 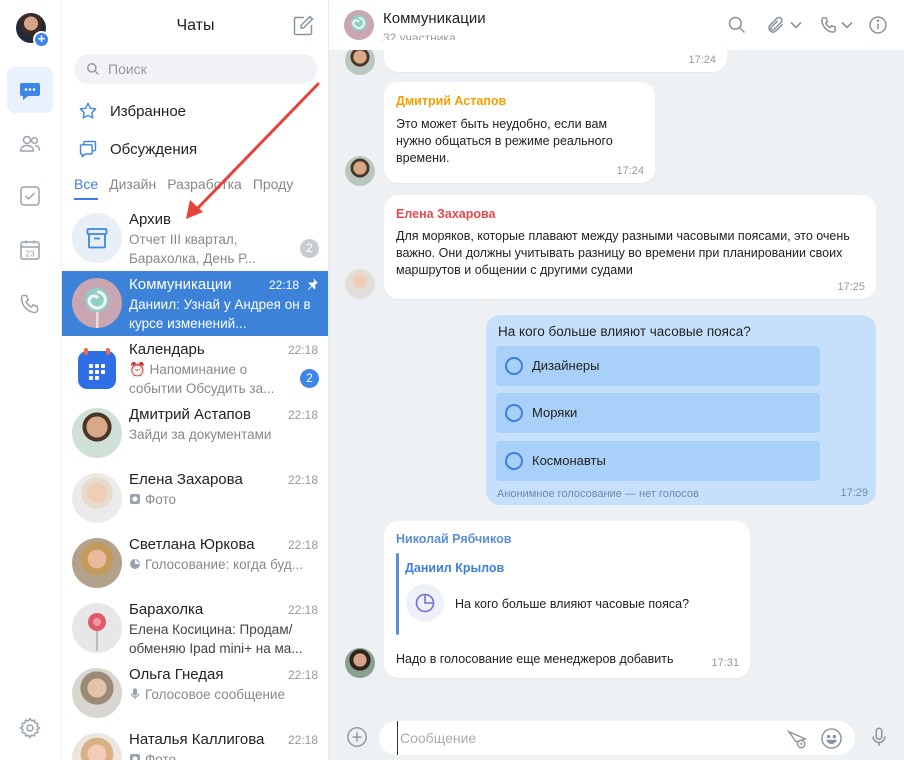 I want to click on info-icon, so click(x=878, y=25).